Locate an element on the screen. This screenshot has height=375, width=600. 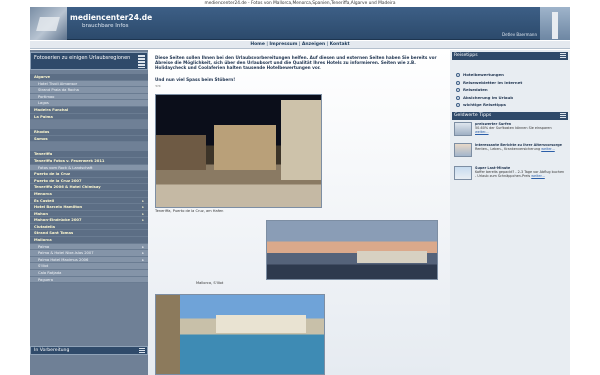
menu-item-label: Strand Sant Tomas is located at coordinates (54, 233).